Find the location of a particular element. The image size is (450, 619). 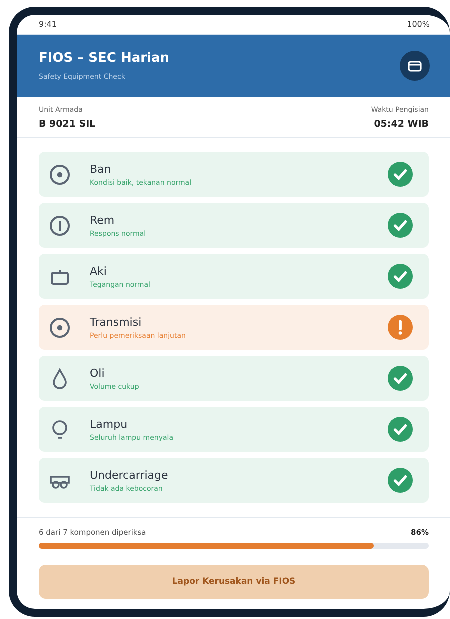

component-name: Aki is located at coordinates (99, 271).